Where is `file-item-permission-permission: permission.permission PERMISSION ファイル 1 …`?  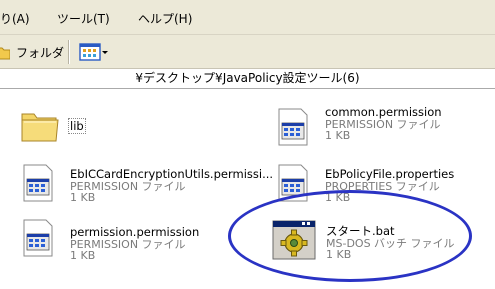 file-item-permission-permission: permission.permission PERMISSION ファイル 1 … is located at coordinates (130, 240).